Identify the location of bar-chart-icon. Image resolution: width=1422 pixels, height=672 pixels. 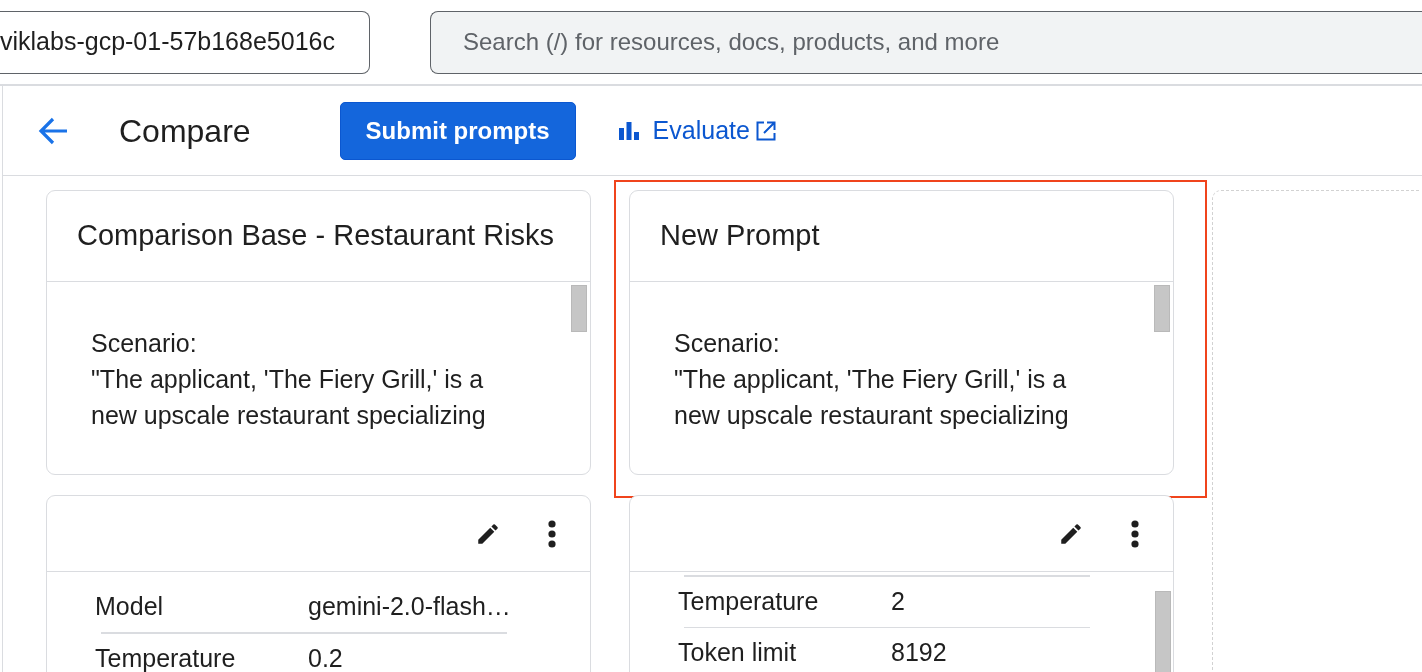
(628, 130).